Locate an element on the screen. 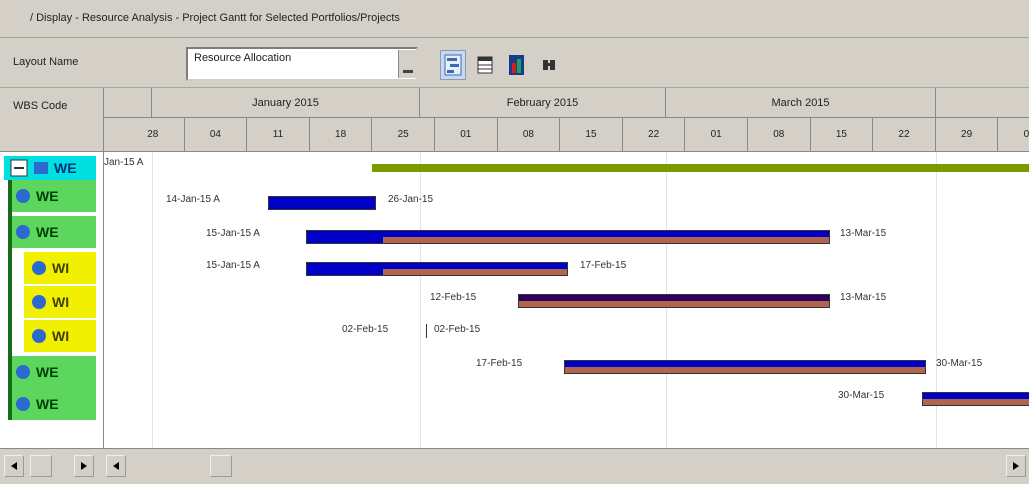 The width and height of the screenshot is (1029, 484). milestone-start-label: 02-Feb-15 is located at coordinates (365, 329).